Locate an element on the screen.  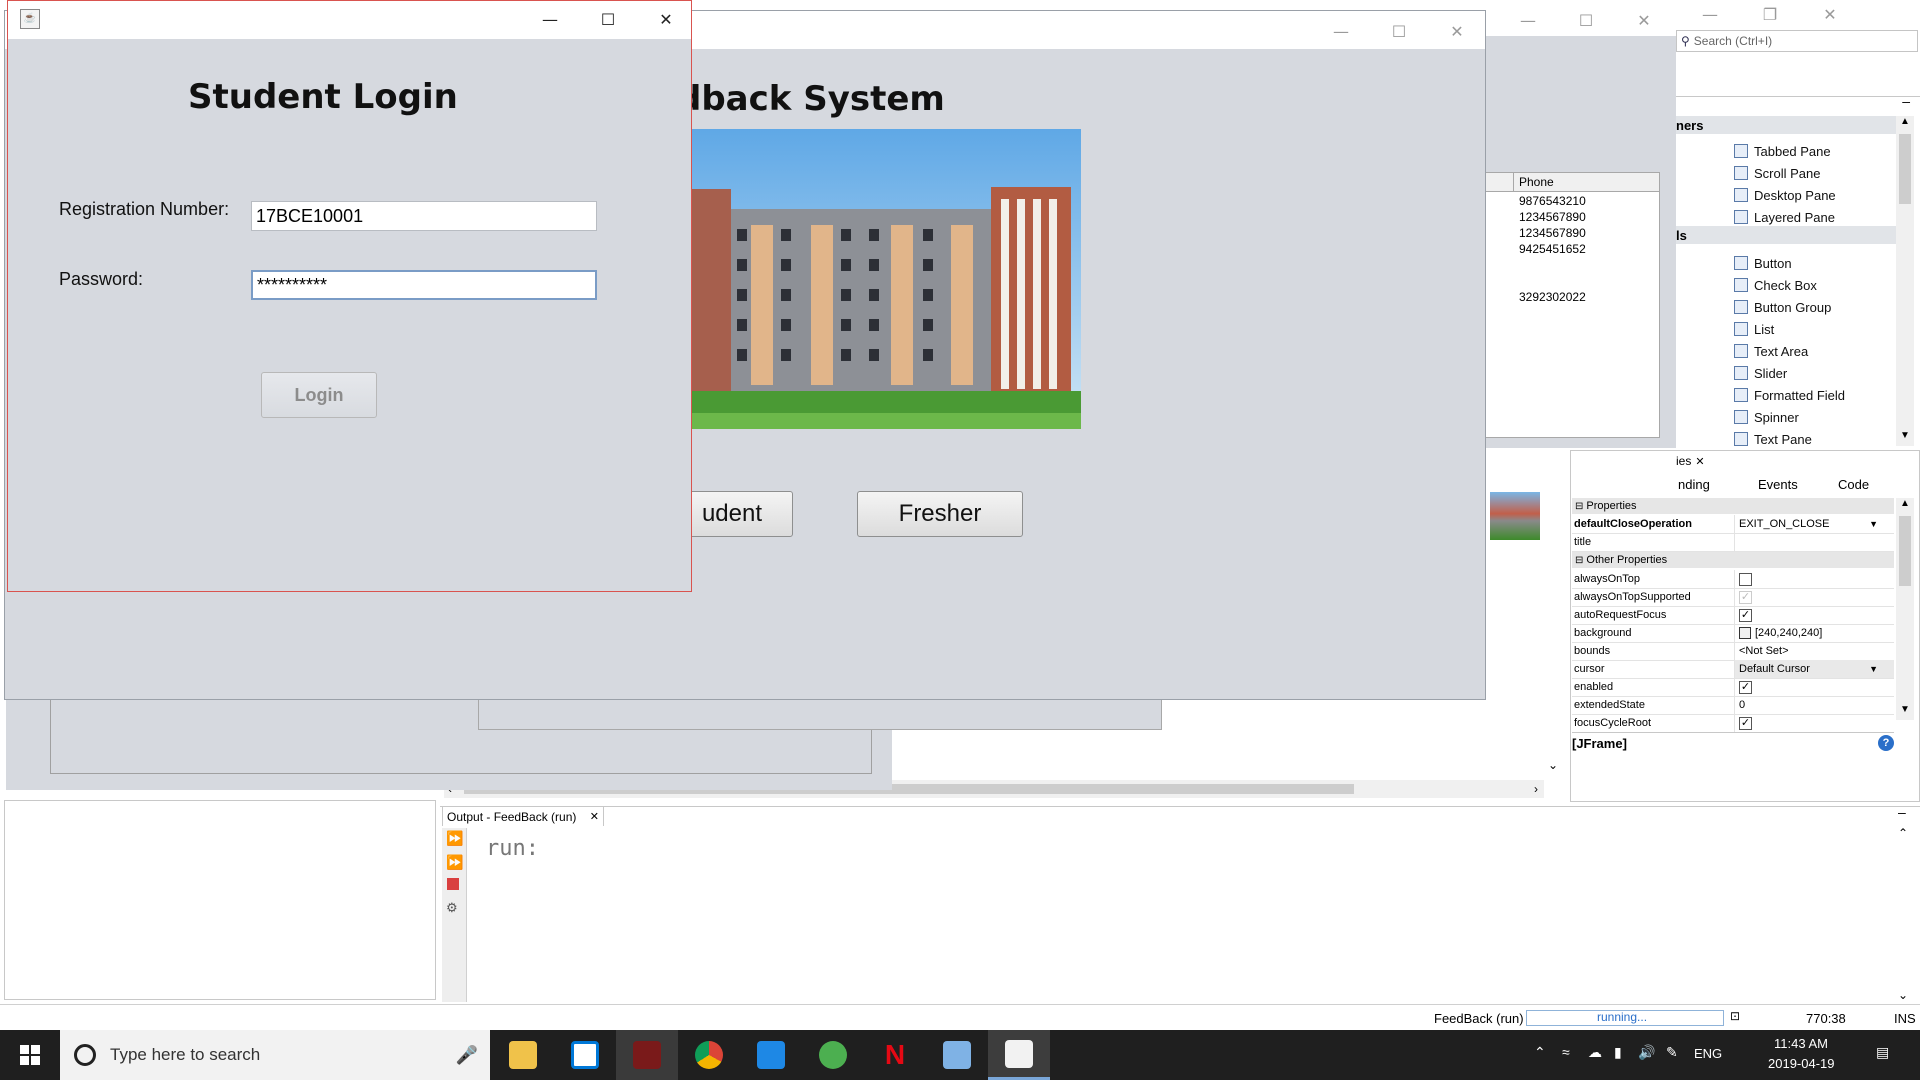
taskbar-chrome is located at coordinates (709, 1055).